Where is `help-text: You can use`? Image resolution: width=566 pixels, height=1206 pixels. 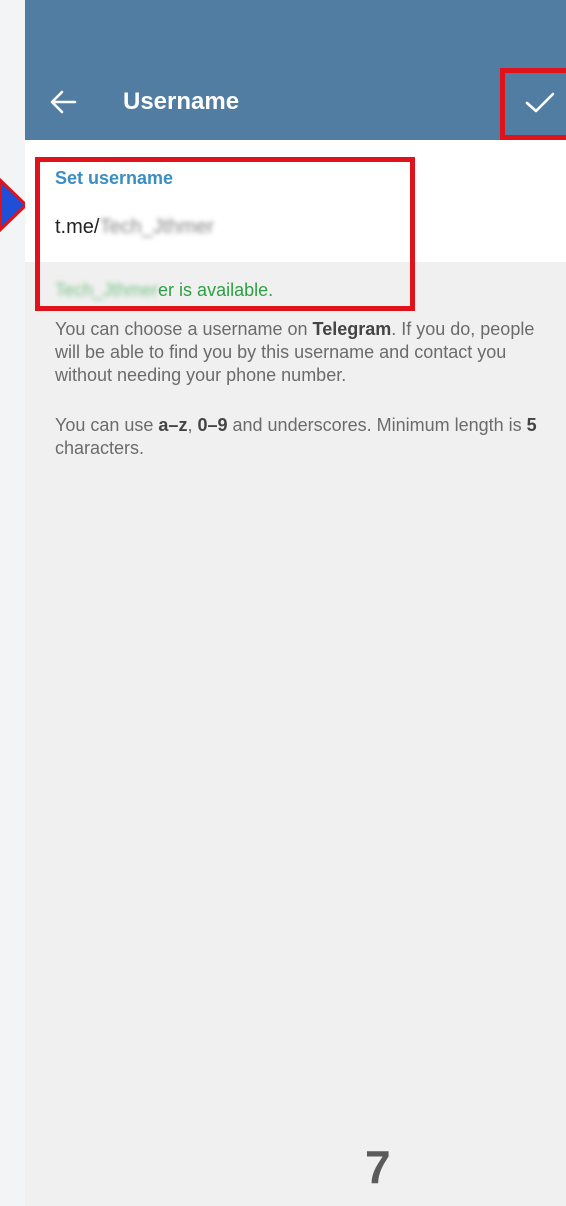
help-text: You can use is located at coordinates (107, 425).